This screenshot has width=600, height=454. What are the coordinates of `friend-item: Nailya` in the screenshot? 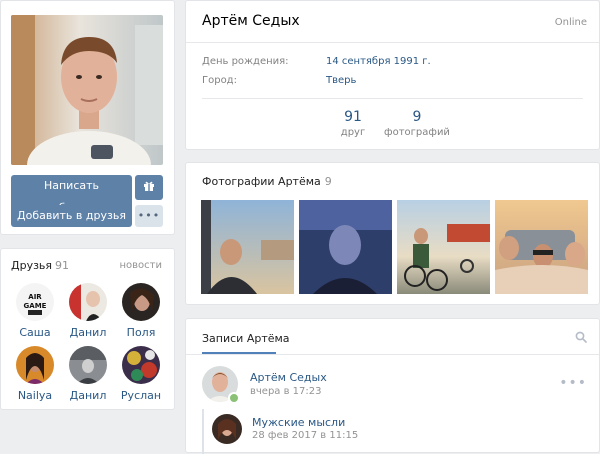 It's located at (35, 374).